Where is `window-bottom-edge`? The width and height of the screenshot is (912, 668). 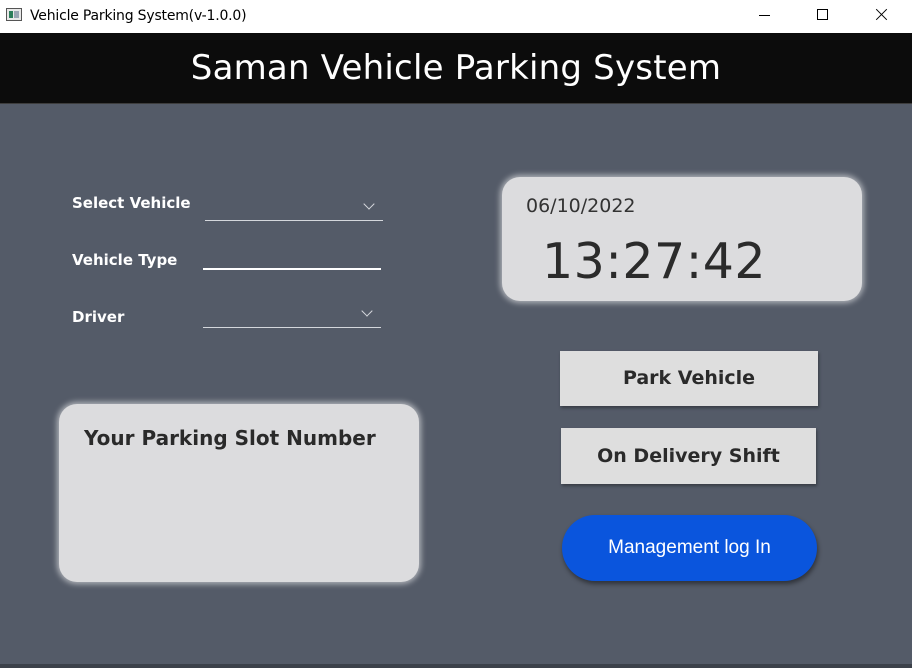
window-bottom-edge is located at coordinates (456, 666).